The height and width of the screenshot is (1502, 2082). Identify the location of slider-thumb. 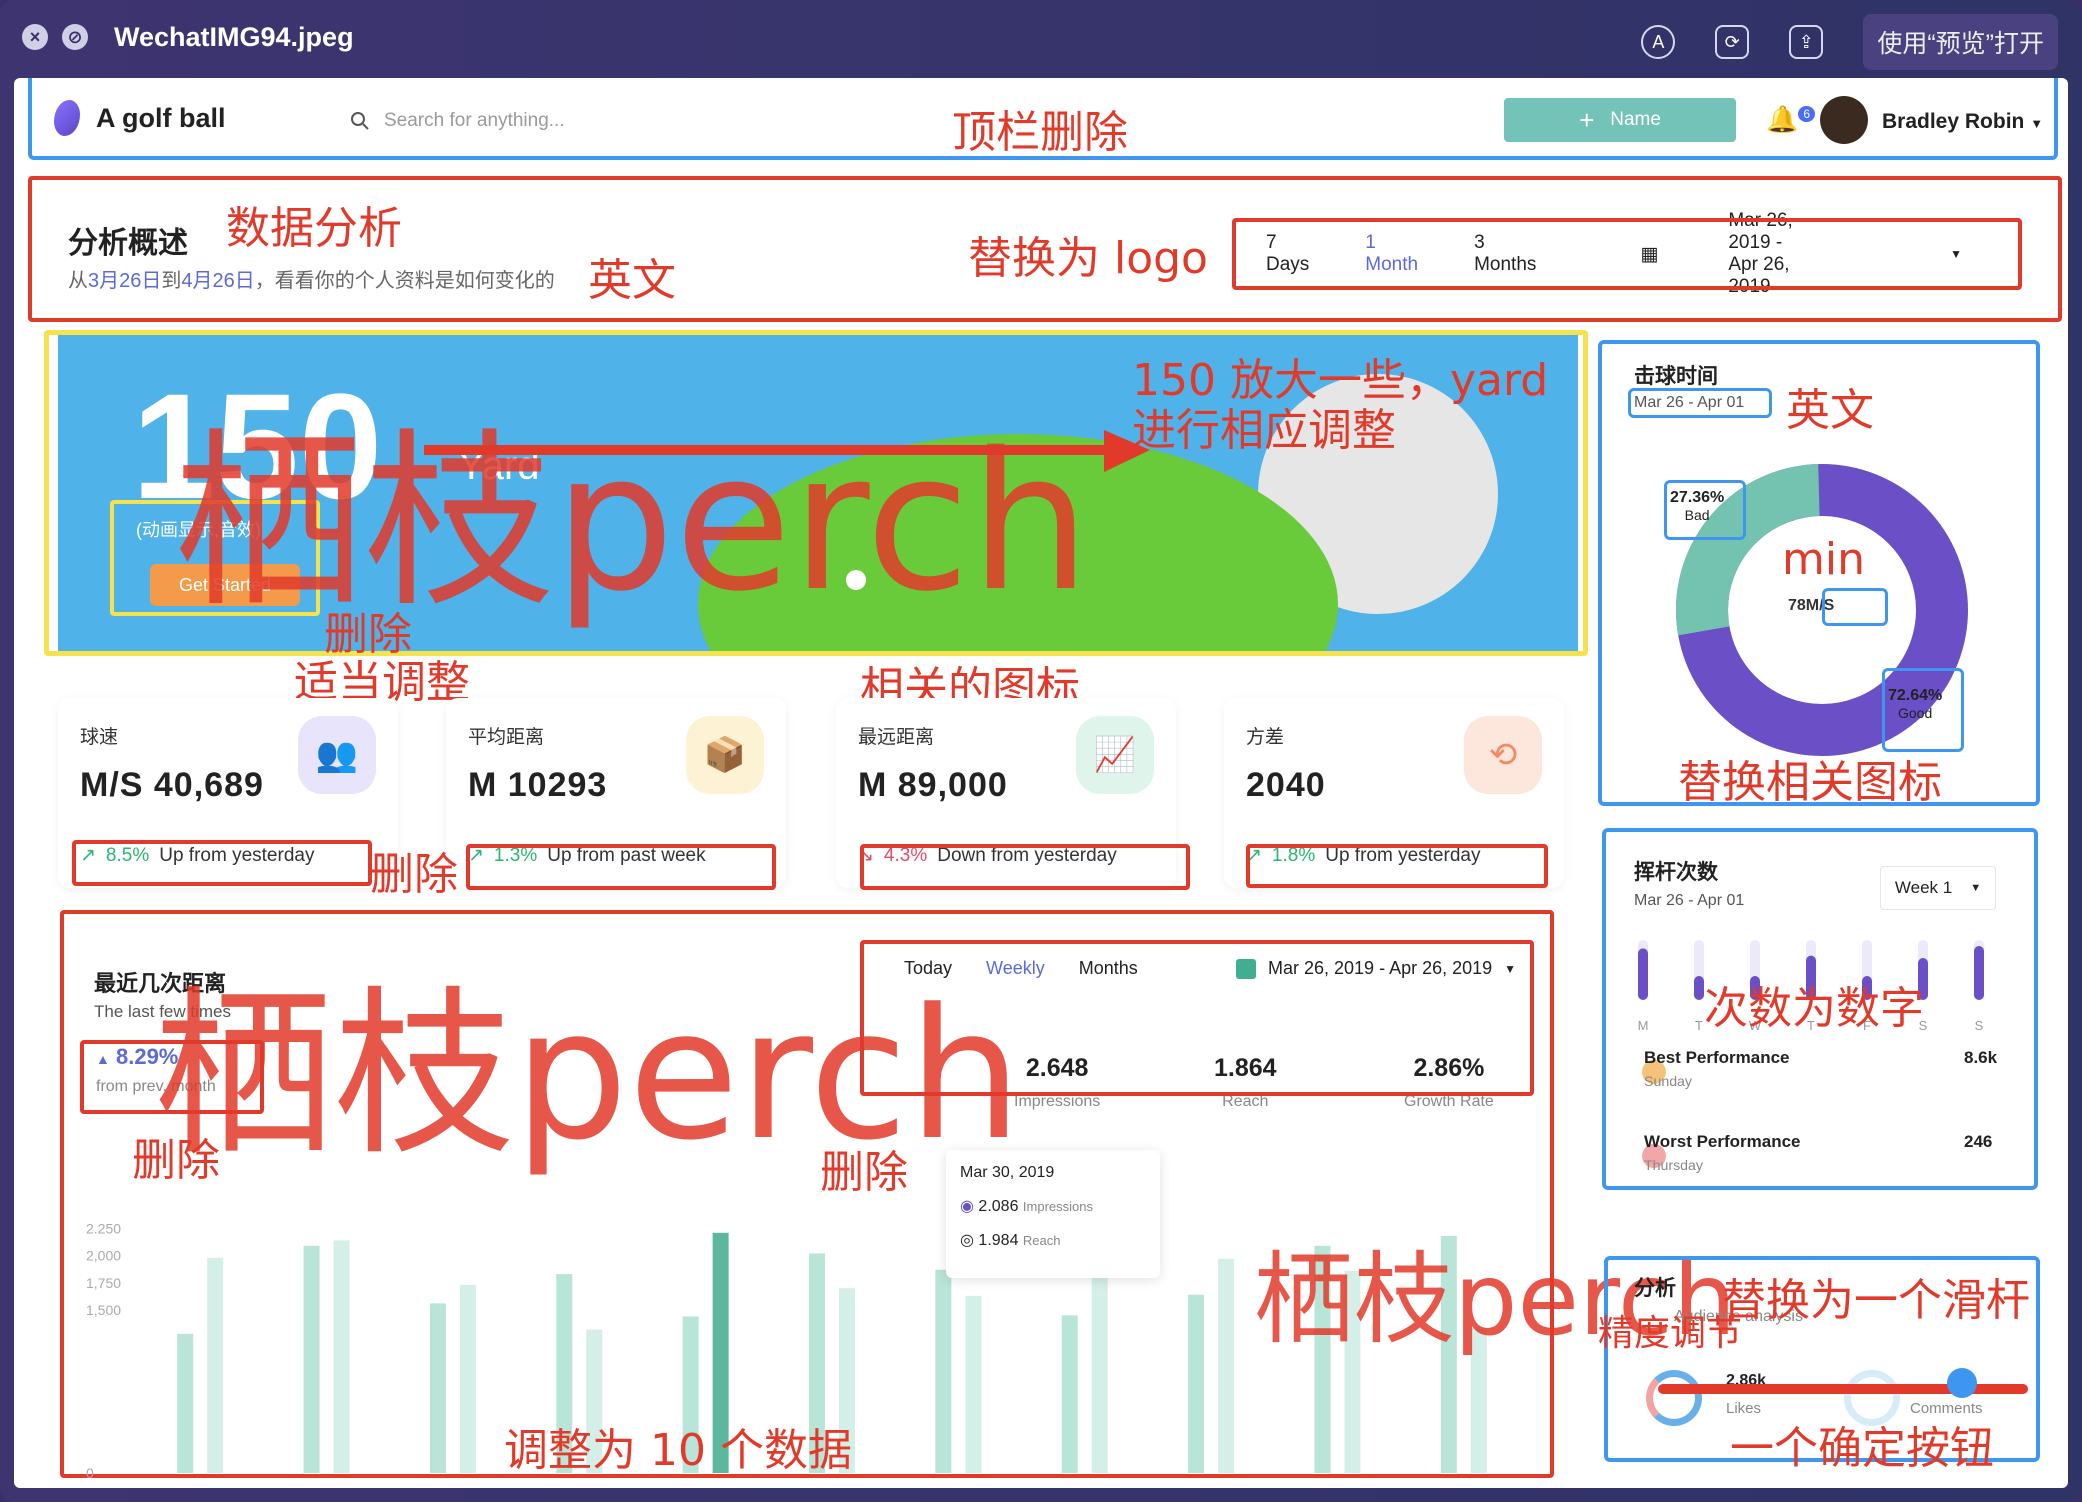
(1962, 1383).